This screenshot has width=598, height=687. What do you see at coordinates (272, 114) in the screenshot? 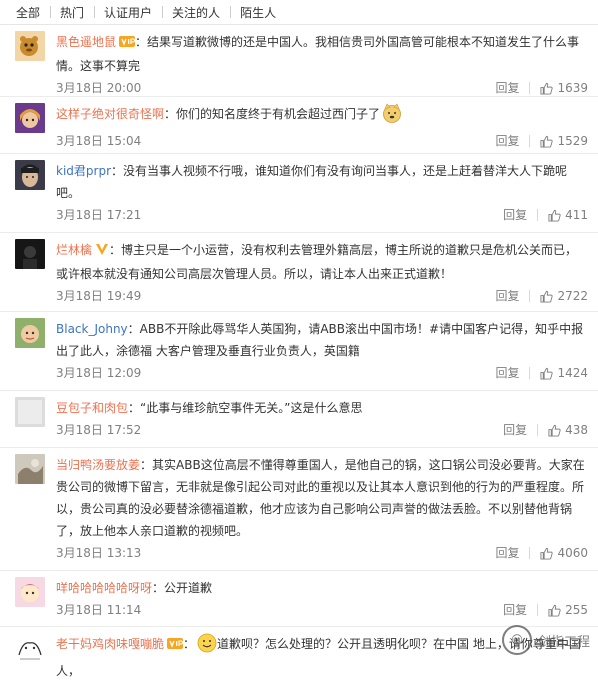
I see `comment-text: ：你们的知名度终于有机会超过西门子了` at bounding box center [272, 114].